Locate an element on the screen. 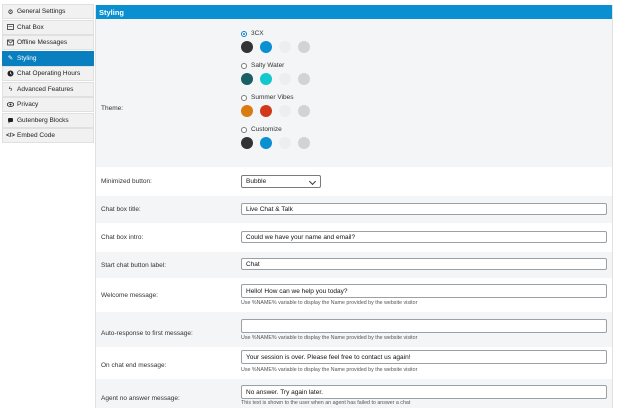  chatbox-icon is located at coordinates (10, 27).